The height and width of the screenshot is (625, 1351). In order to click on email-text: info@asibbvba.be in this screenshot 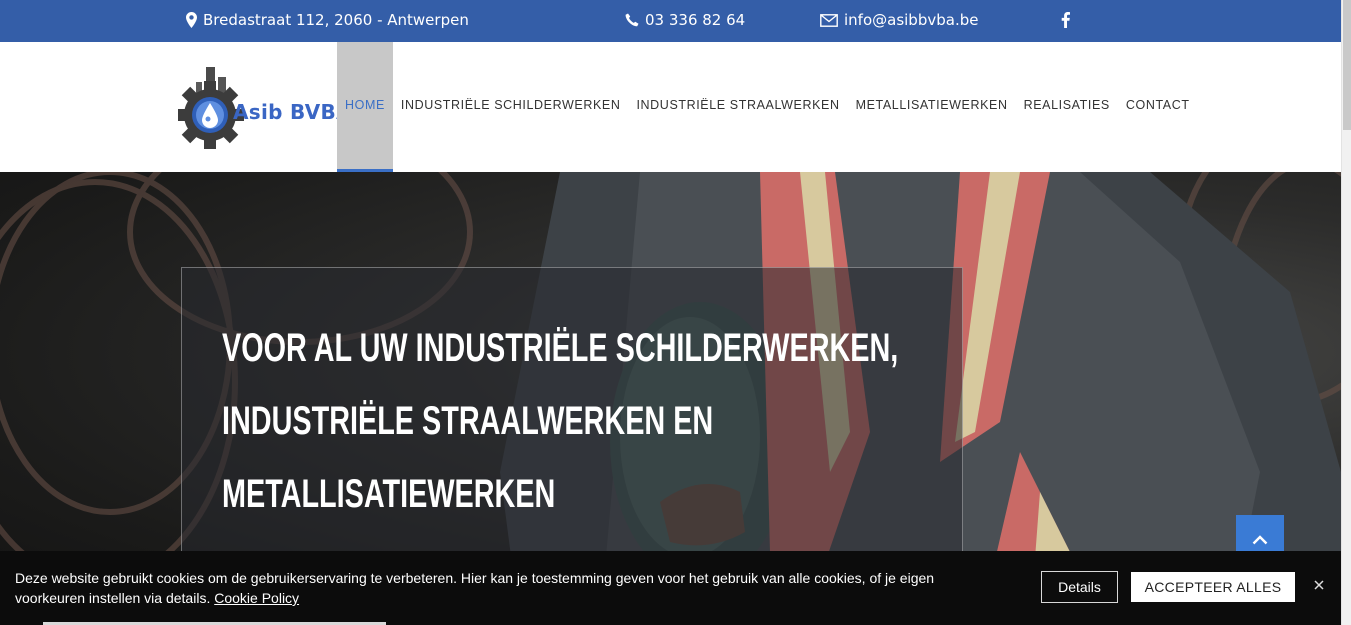, I will do `click(911, 20)`.